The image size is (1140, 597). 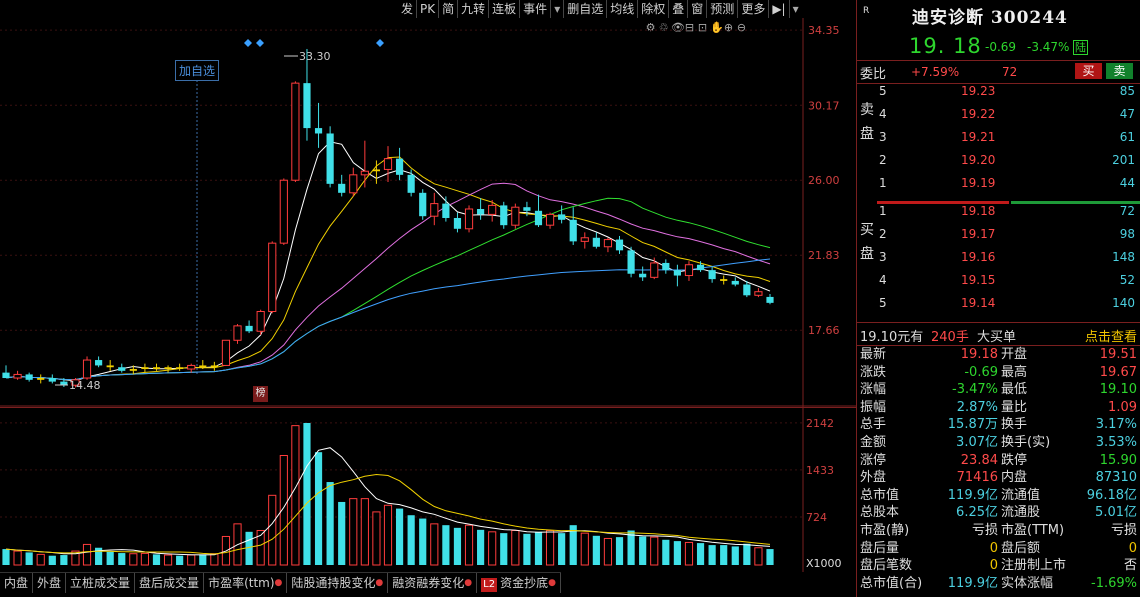 I want to click on toolbar-item-12: 预测, so click(x=721, y=9).